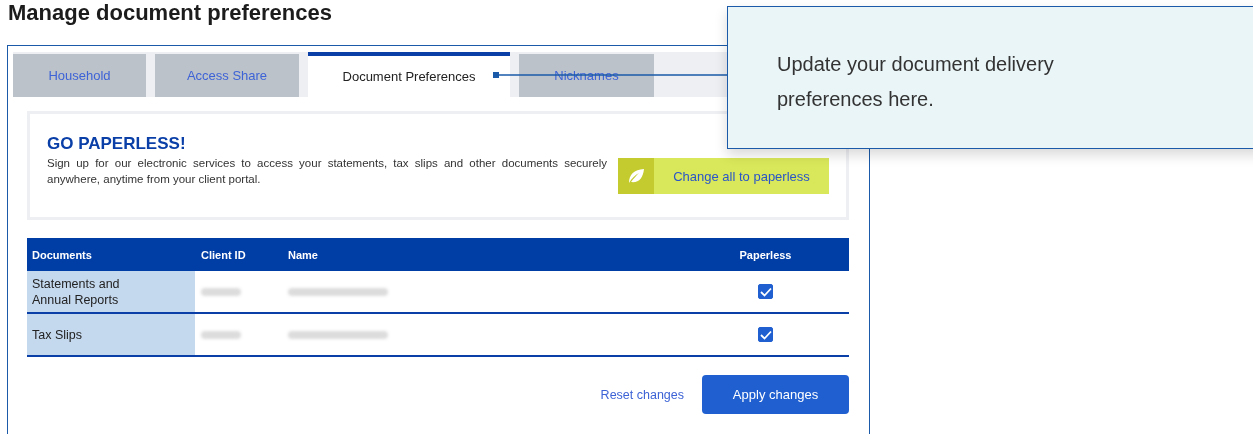 Image resolution: width=1253 pixels, height=434 pixels. What do you see at coordinates (916, 82) in the screenshot?
I see `callout-text: Update your document delivery preferences here.` at bounding box center [916, 82].